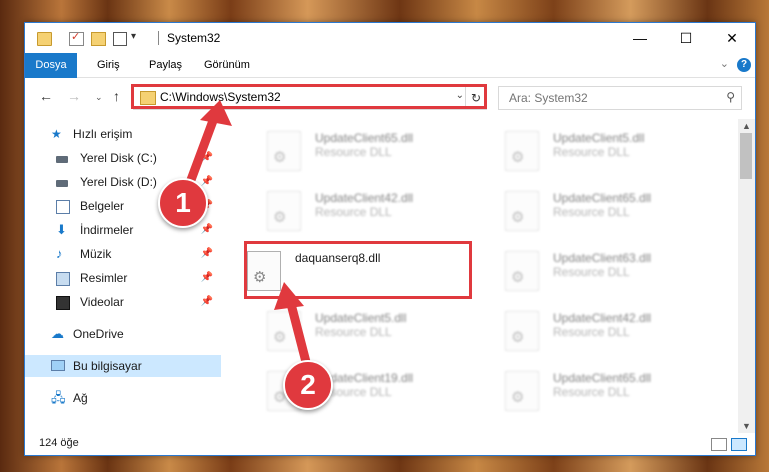 Image resolution: width=769 pixels, height=472 pixels. Describe the element at coordinates (59, 253) in the screenshot. I see `music-icon: ♪` at that location.